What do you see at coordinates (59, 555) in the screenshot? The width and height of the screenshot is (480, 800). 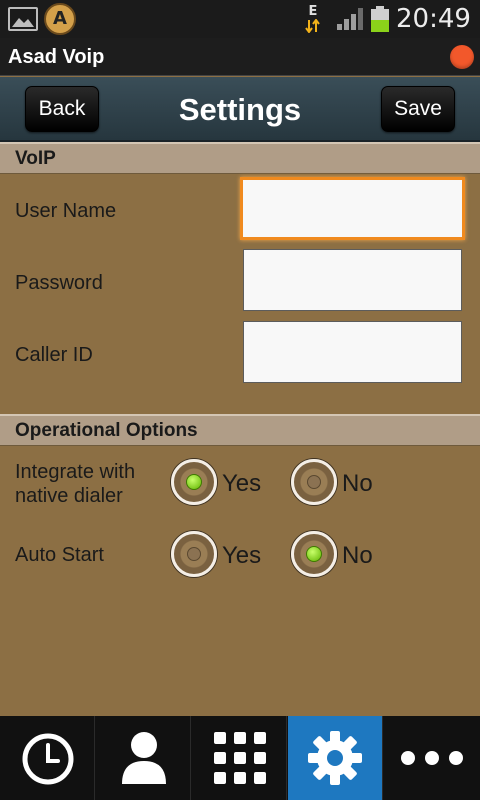 I see `auto-start-label: Auto Start` at bounding box center [59, 555].